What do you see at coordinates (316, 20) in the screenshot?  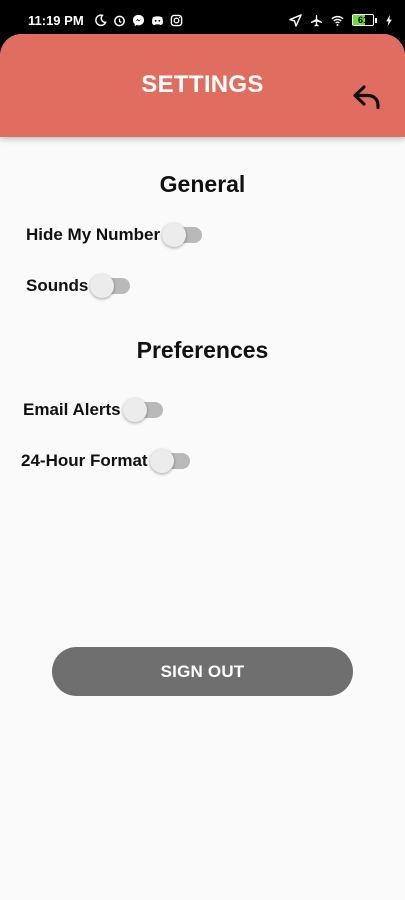 I see `airplane-icon` at bounding box center [316, 20].